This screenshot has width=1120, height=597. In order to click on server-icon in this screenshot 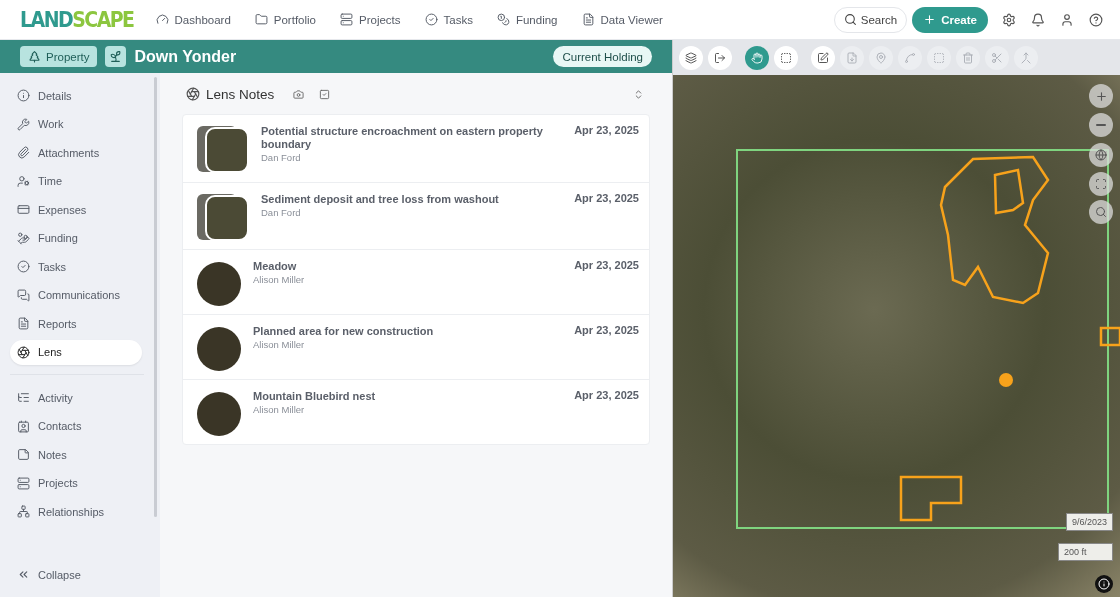, I will do `click(23, 483)`.